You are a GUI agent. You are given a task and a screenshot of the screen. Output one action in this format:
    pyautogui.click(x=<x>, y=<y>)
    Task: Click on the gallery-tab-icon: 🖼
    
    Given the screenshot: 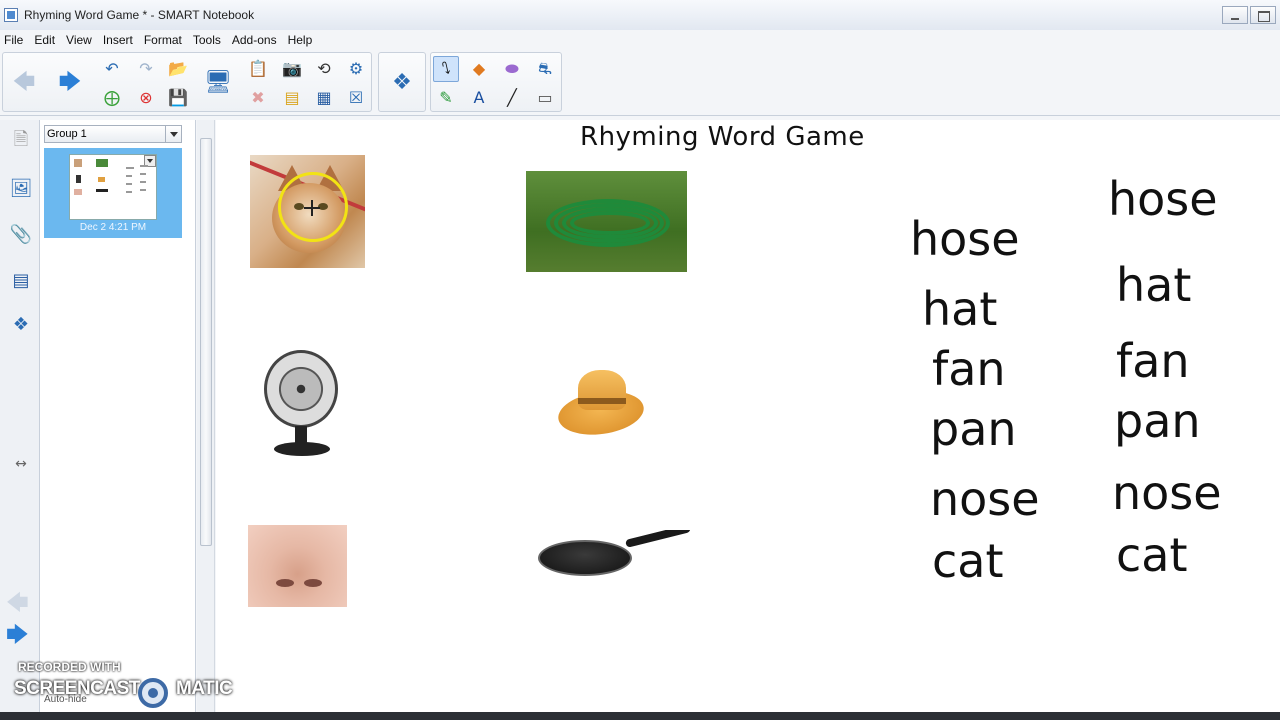 What is the action you would take?
    pyautogui.click(x=21, y=188)
    